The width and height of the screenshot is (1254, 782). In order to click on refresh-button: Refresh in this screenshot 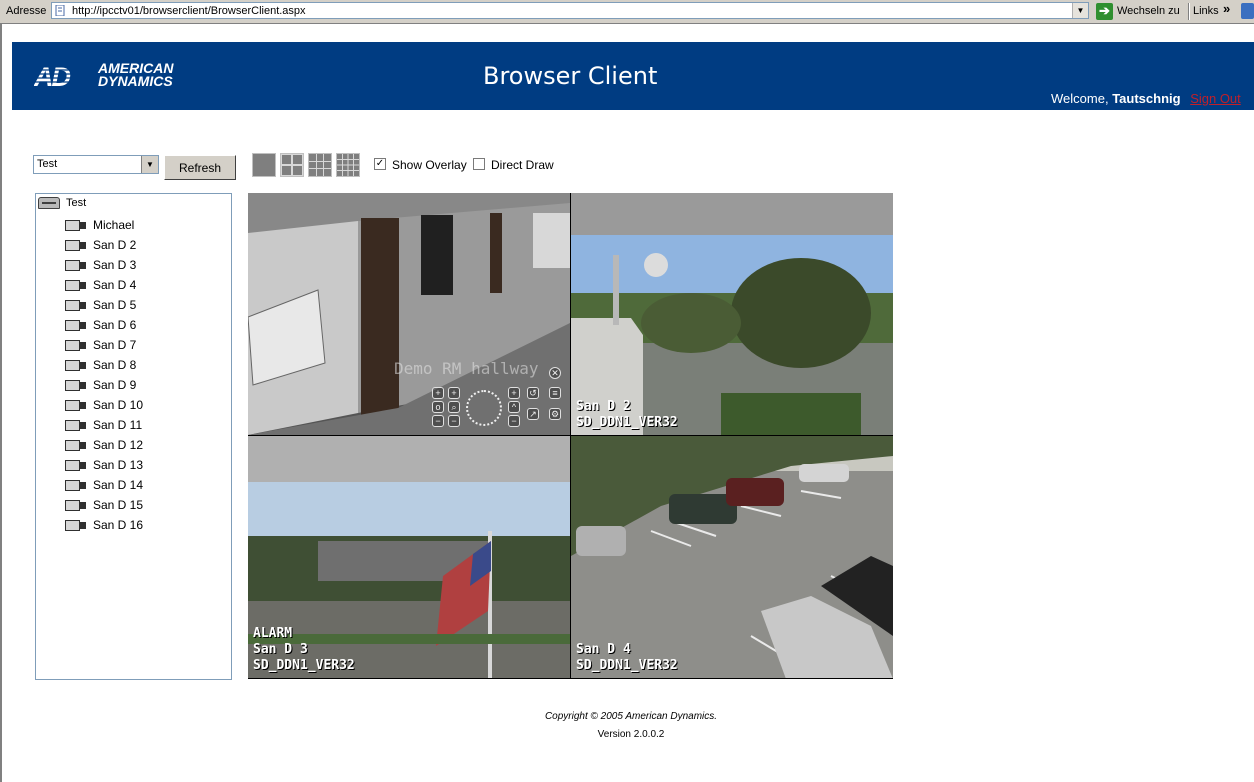, I will do `click(200, 167)`.